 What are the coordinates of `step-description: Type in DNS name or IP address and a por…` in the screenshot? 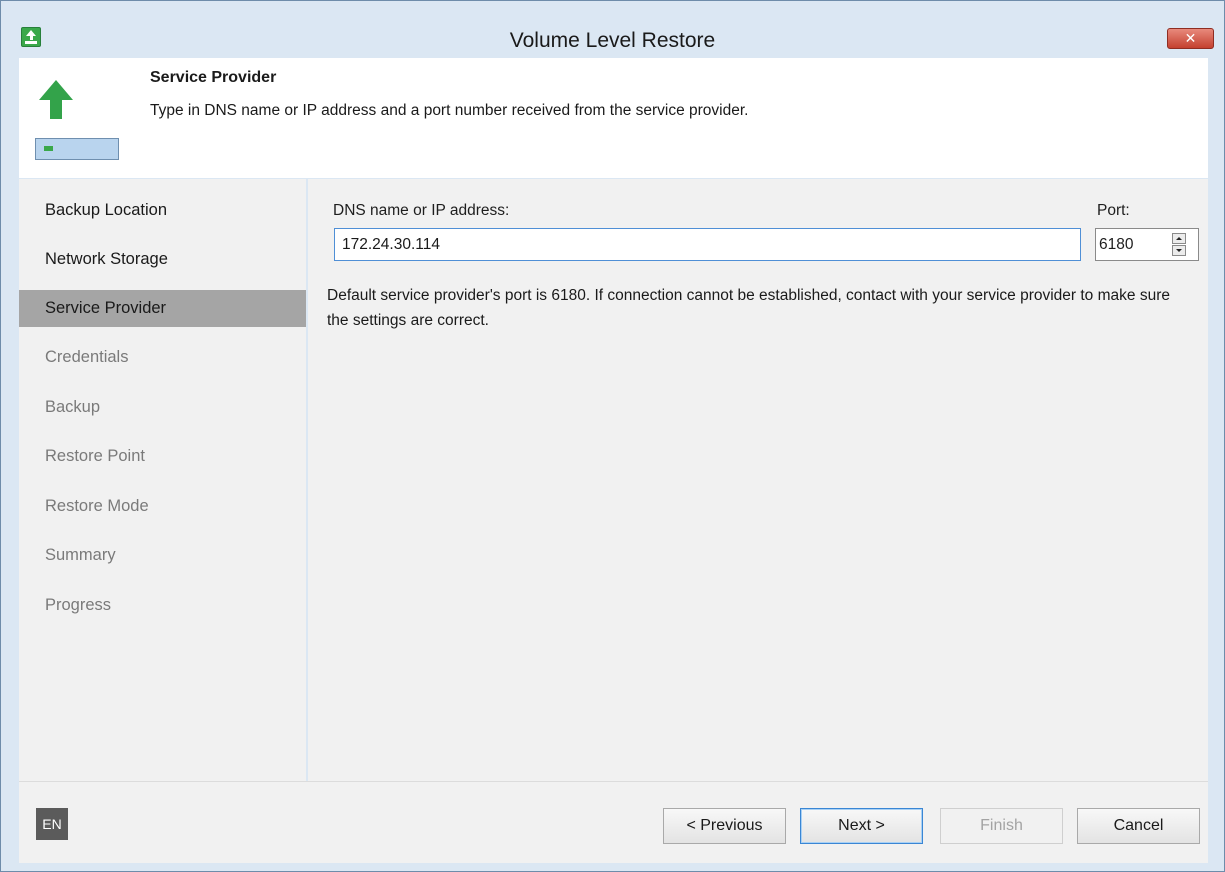 It's located at (449, 110).